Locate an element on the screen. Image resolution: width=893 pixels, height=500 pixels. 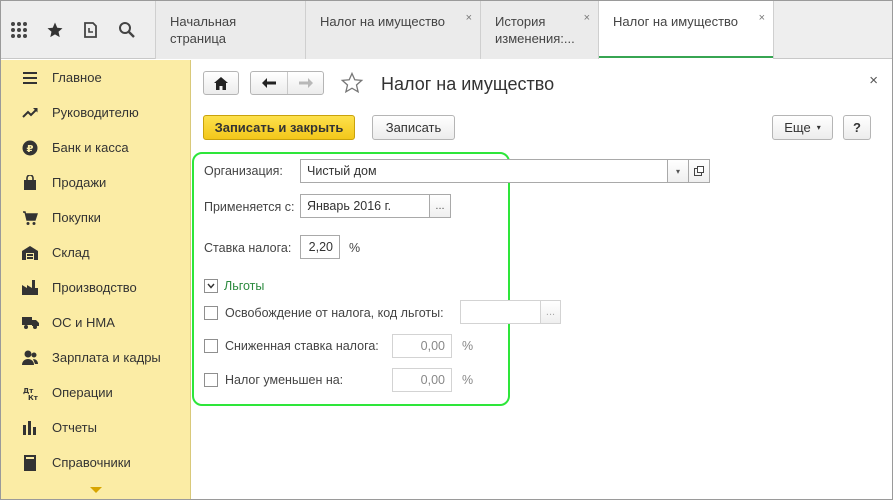
tab-property-tax: Налог на имущество × is located at coordinates (392, 30).